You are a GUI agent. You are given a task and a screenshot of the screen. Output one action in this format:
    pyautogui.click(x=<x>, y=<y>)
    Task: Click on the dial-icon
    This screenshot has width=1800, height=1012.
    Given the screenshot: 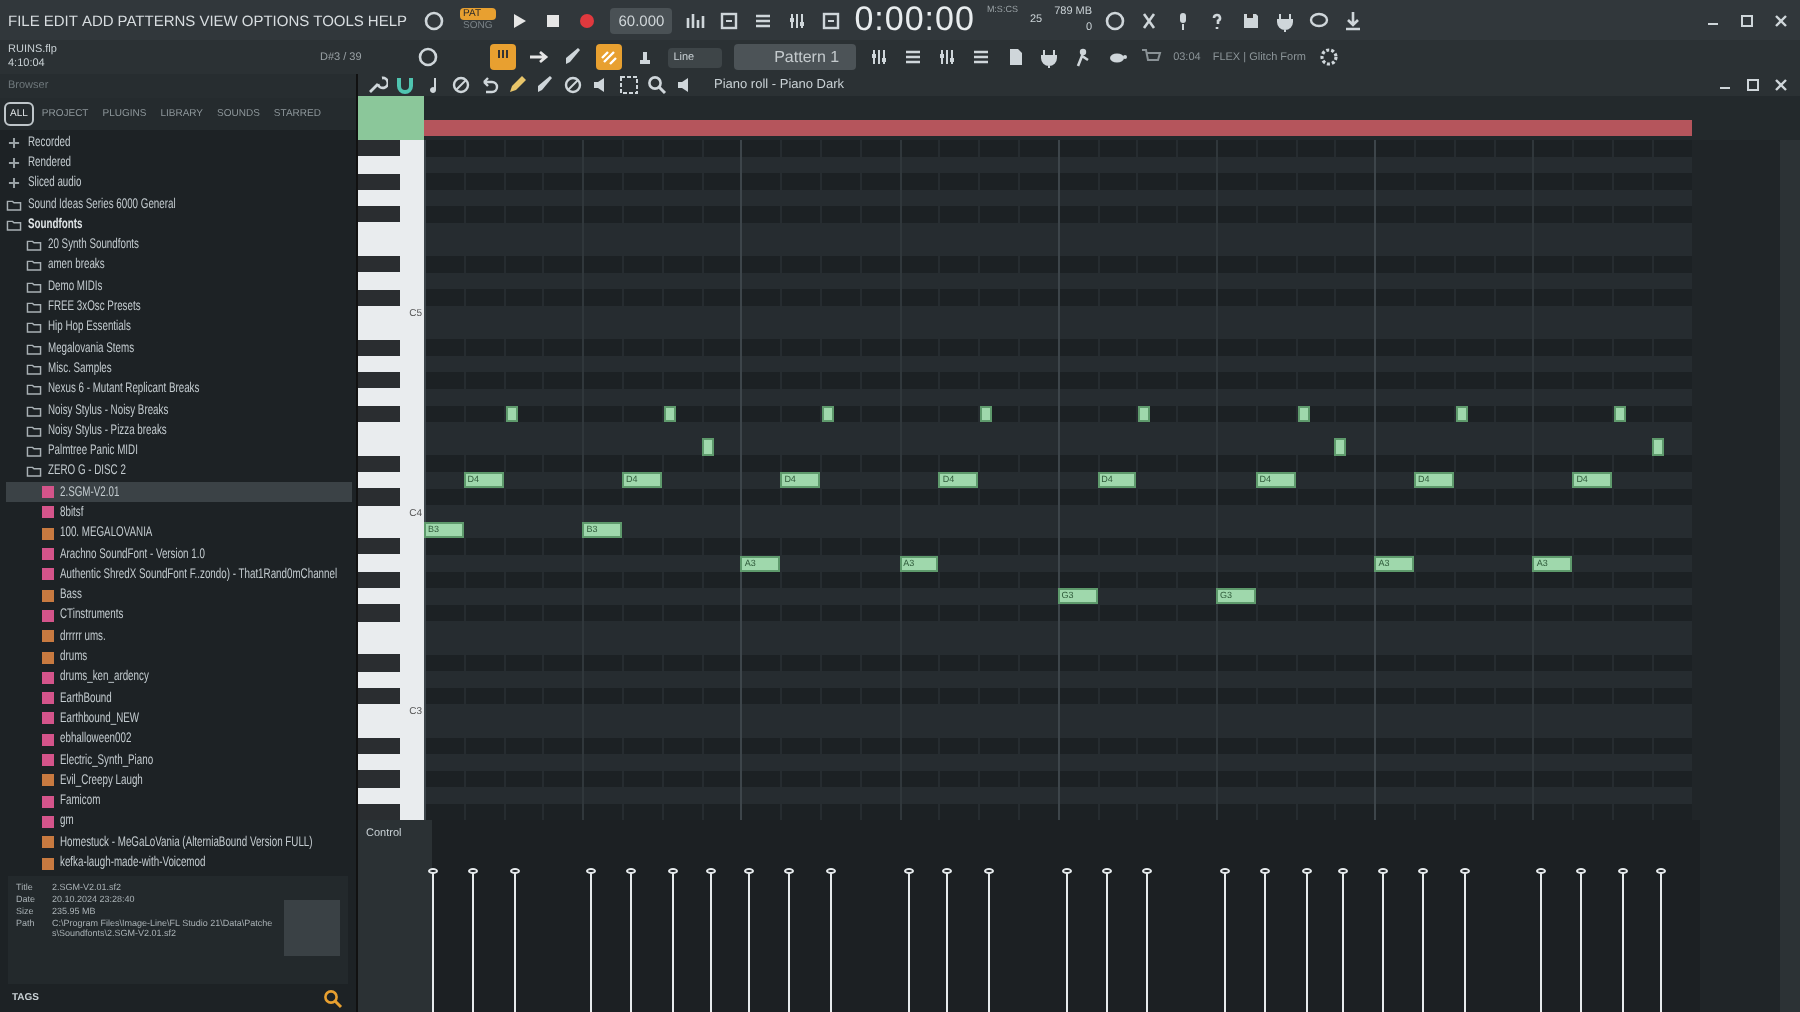 What is the action you would take?
    pyautogui.click(x=433, y=20)
    